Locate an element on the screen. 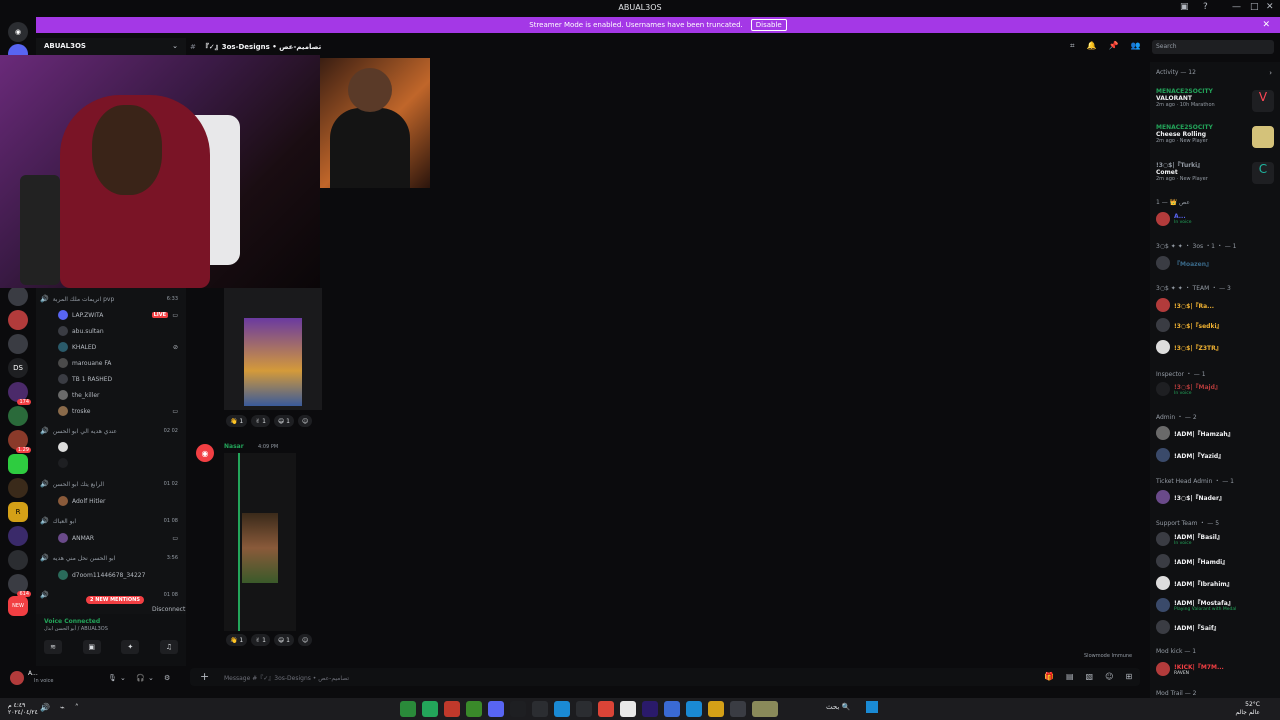  avatar is located at coordinates (17, 678).